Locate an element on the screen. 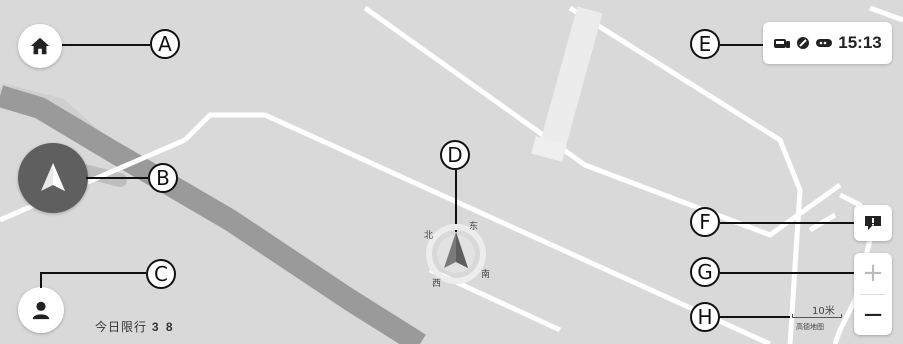 This screenshot has height=344, width=903. clock-time: 15:13 is located at coordinates (860, 42).